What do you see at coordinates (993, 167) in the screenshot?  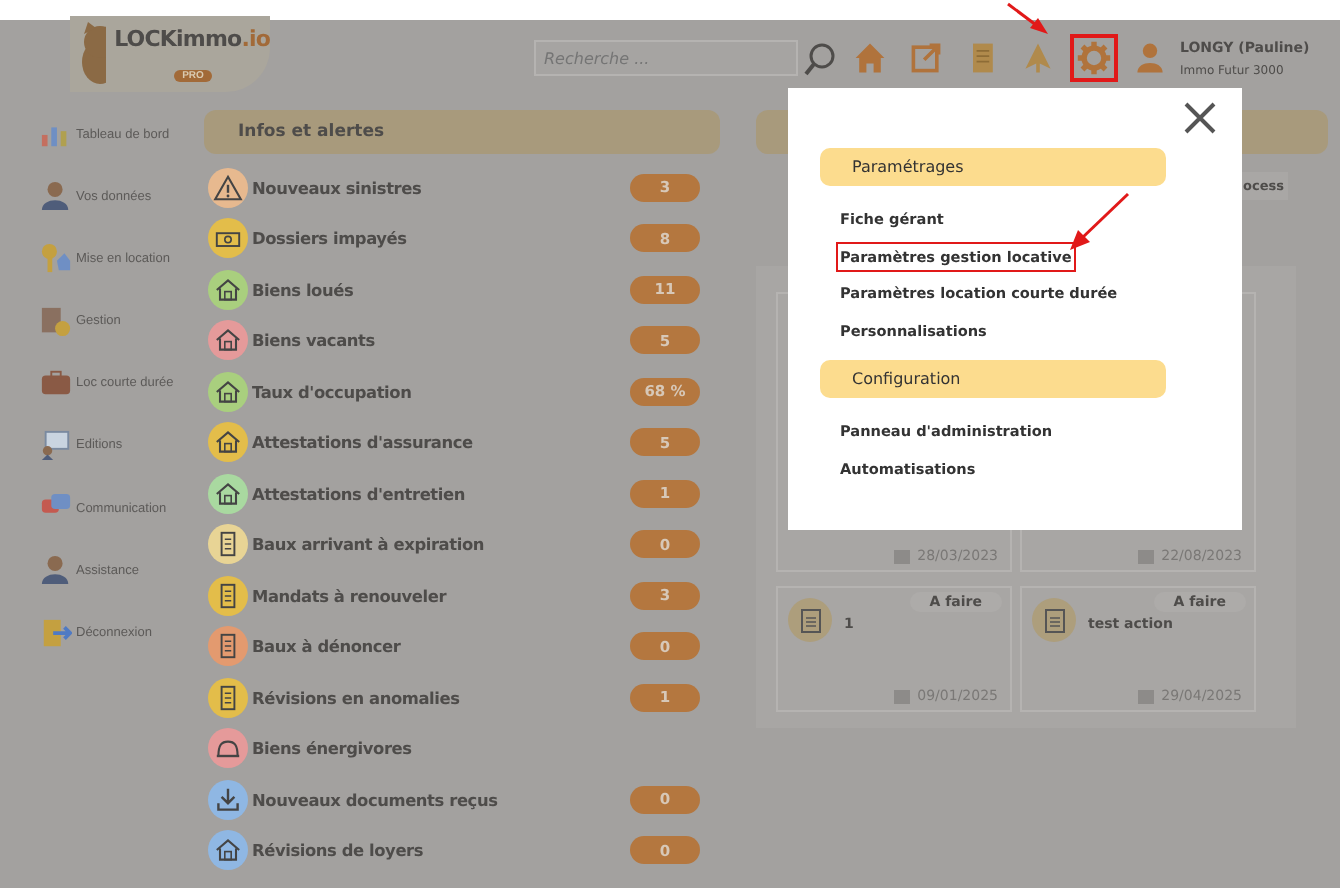 I see `section-header: Paramétrages` at bounding box center [993, 167].